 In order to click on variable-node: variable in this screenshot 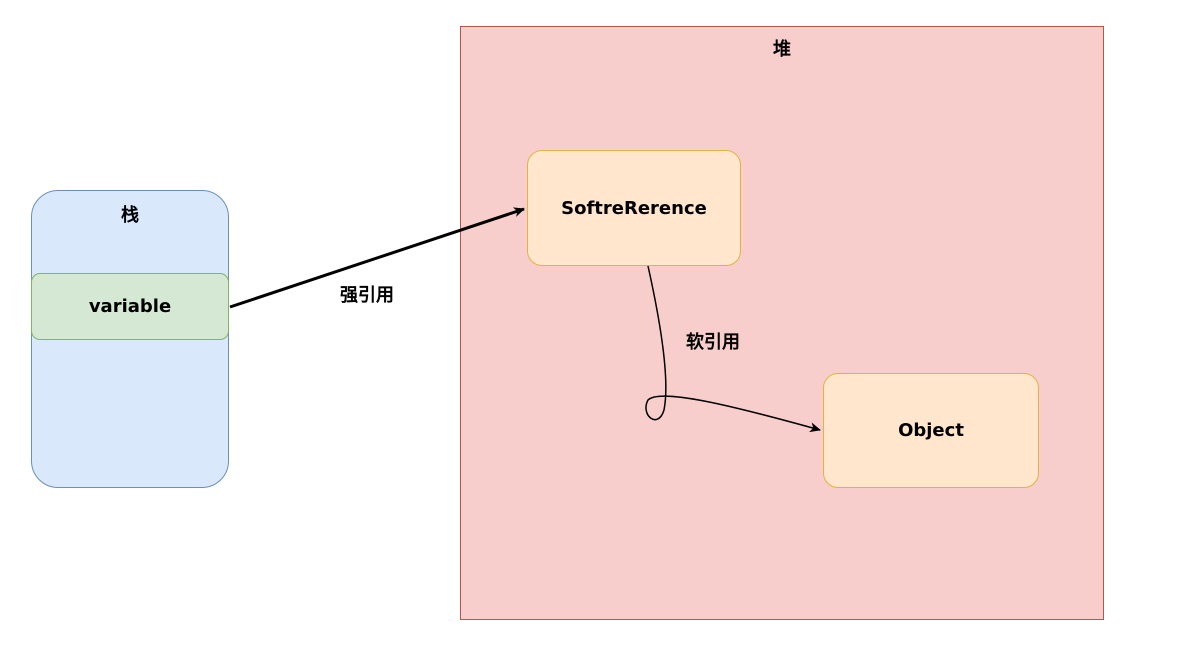, I will do `click(130, 306)`.